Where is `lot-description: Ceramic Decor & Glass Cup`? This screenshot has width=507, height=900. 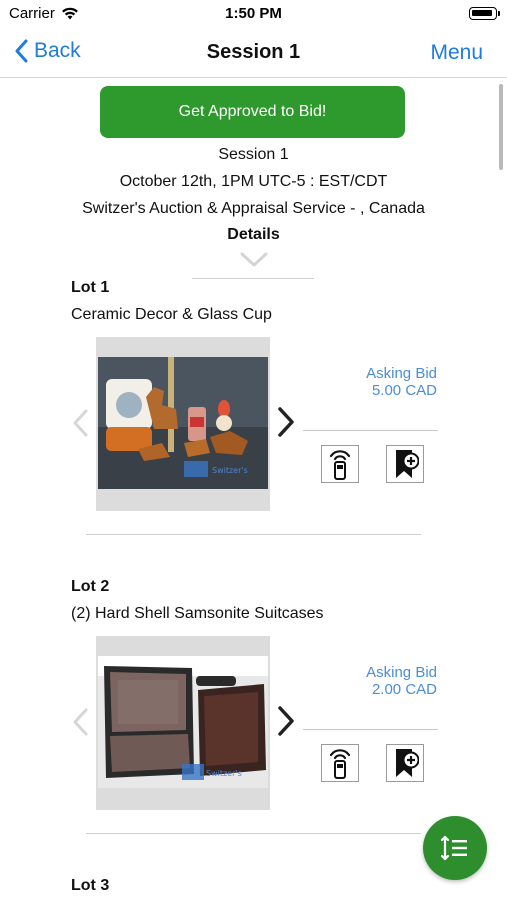
lot-description: Ceramic Decor & Glass Cup is located at coordinates (171, 314).